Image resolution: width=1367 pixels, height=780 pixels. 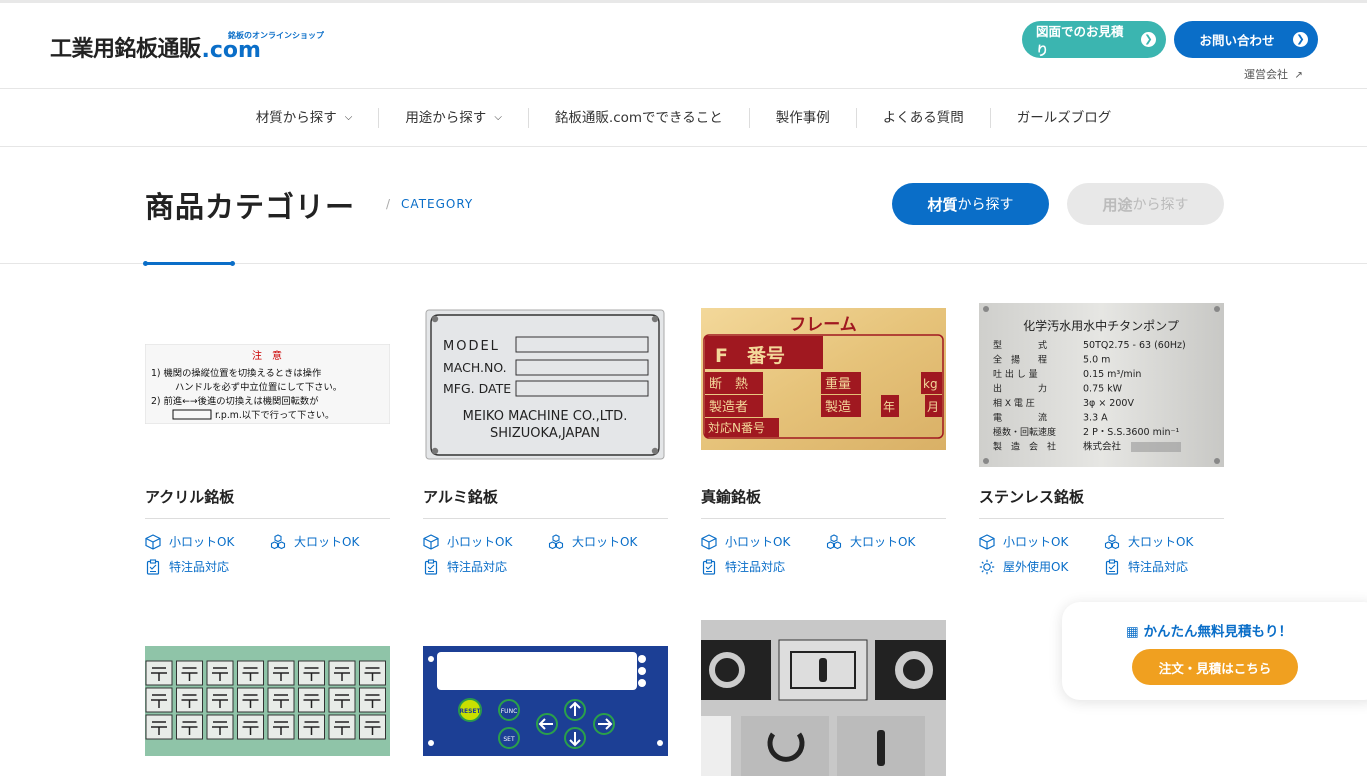 What do you see at coordinates (1020, 345) in the screenshot?
I see `plate-spec-label: 型 式` at bounding box center [1020, 345].